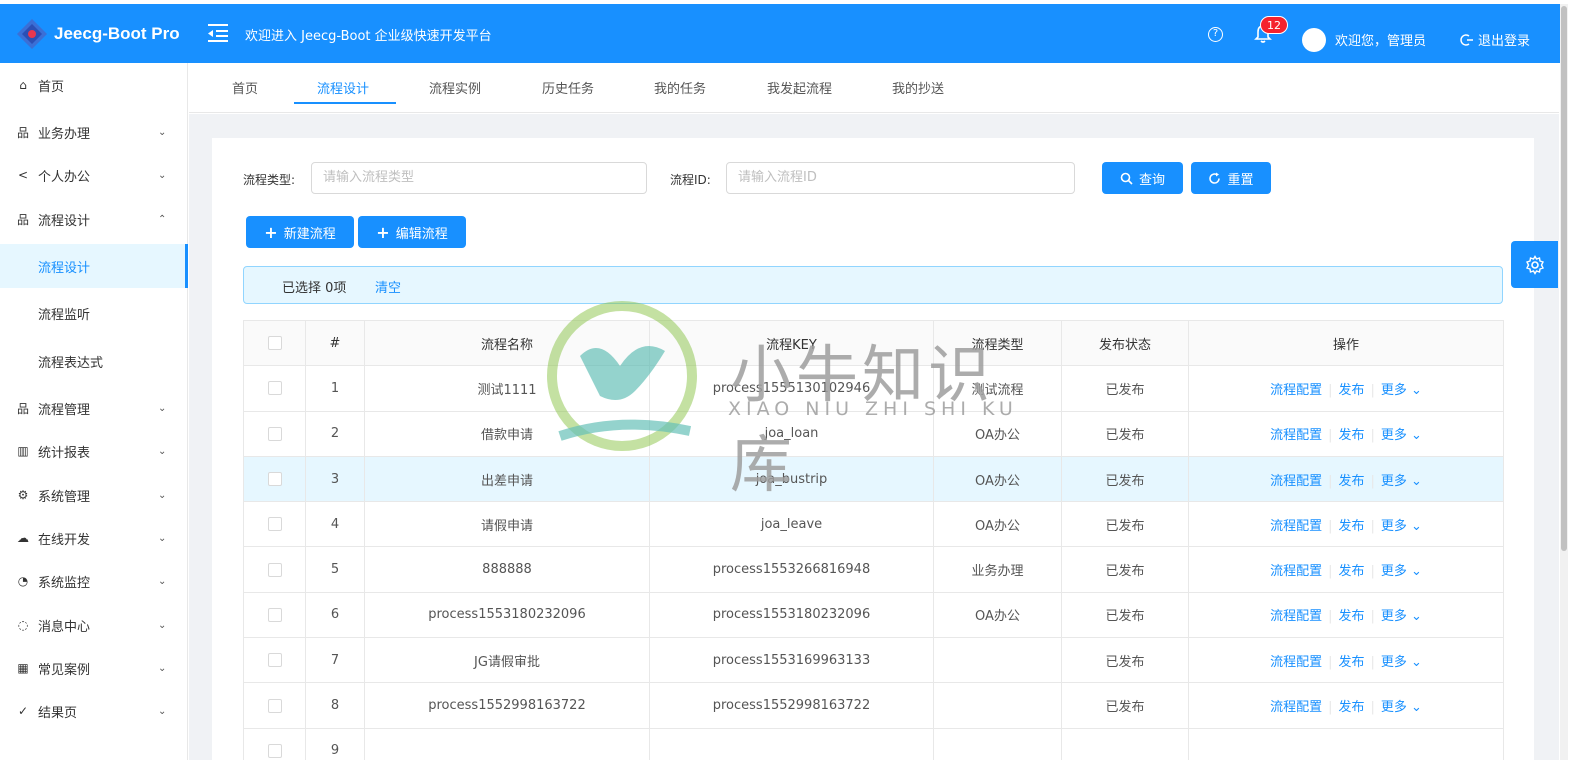  I want to click on logout-button: 退出登录, so click(1495, 39).